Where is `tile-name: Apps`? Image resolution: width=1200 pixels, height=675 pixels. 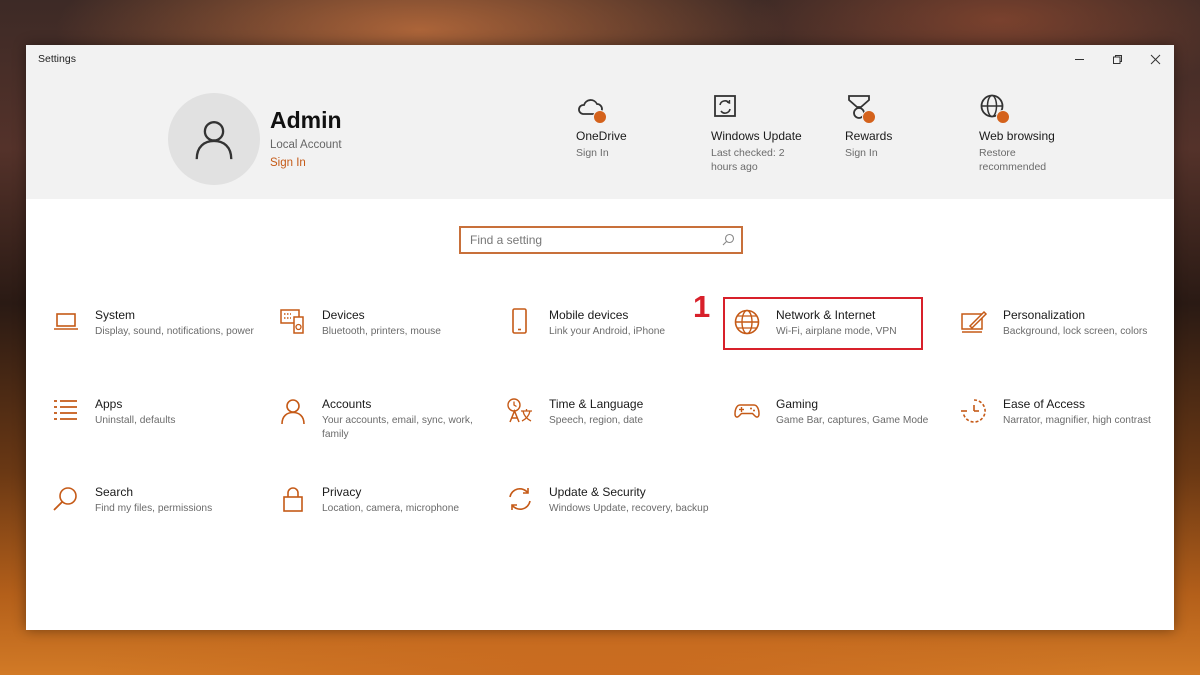 tile-name: Apps is located at coordinates (109, 404).